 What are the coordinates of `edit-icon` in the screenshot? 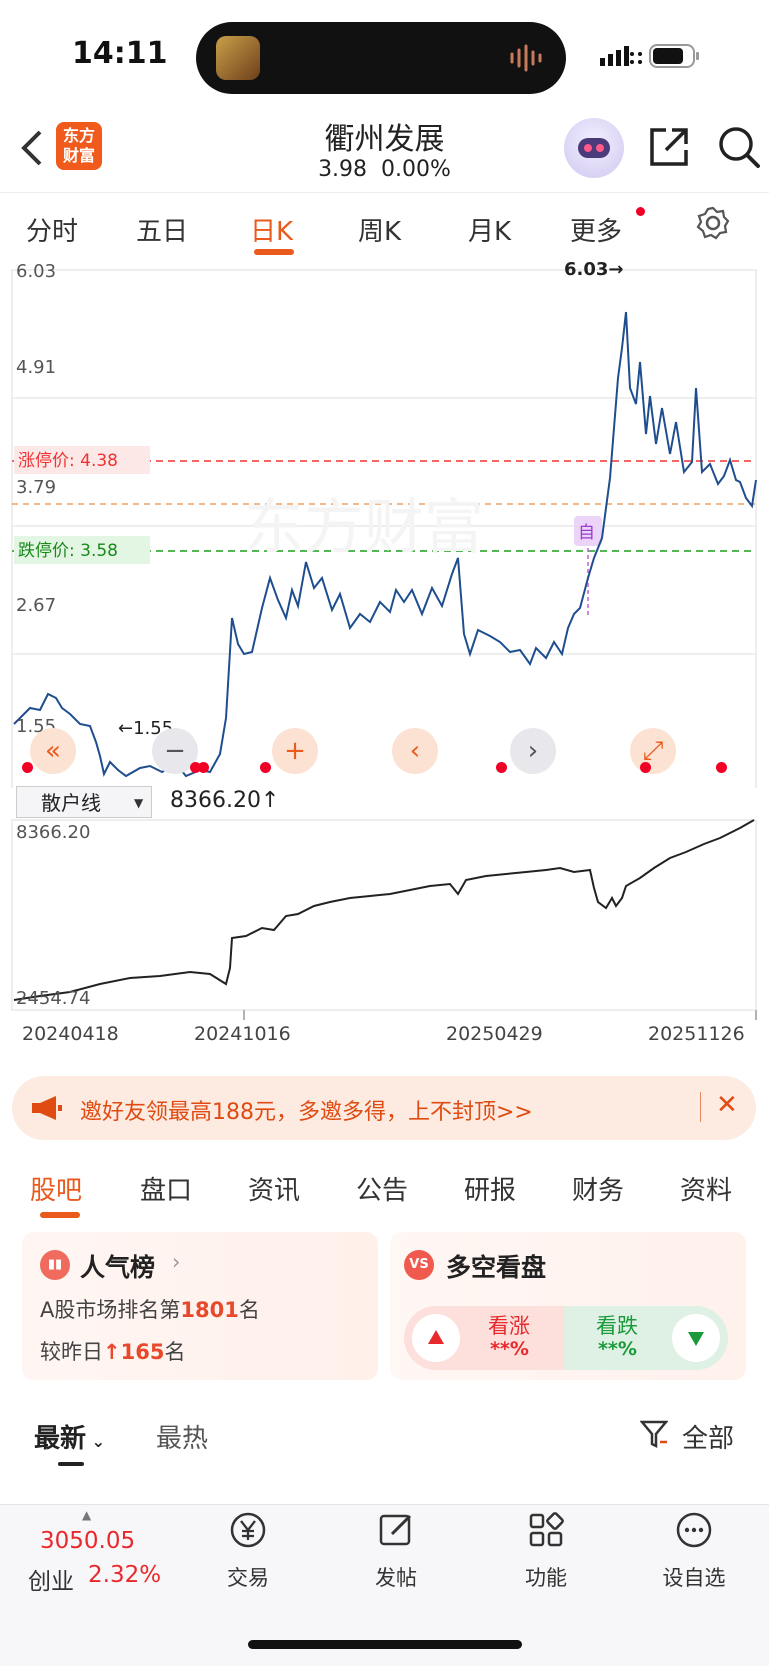 It's located at (395, 1530).